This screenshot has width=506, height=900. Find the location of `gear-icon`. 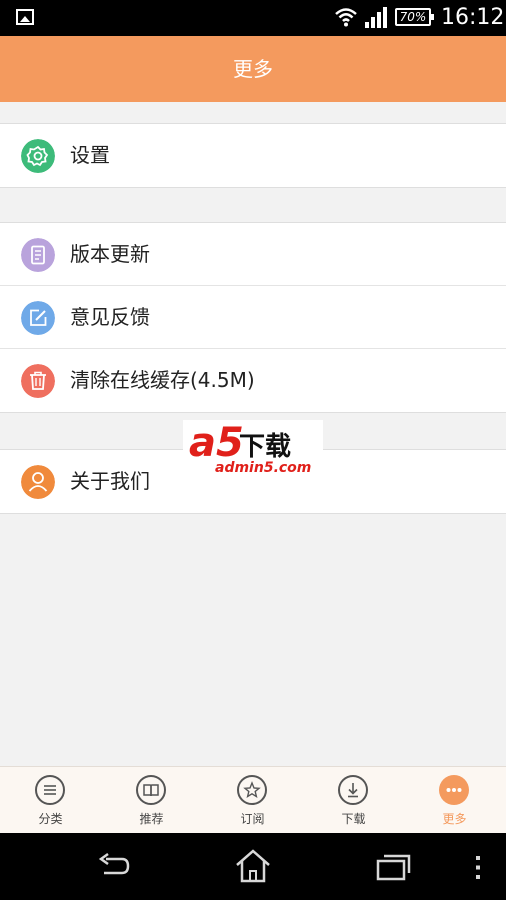

gear-icon is located at coordinates (38, 156).